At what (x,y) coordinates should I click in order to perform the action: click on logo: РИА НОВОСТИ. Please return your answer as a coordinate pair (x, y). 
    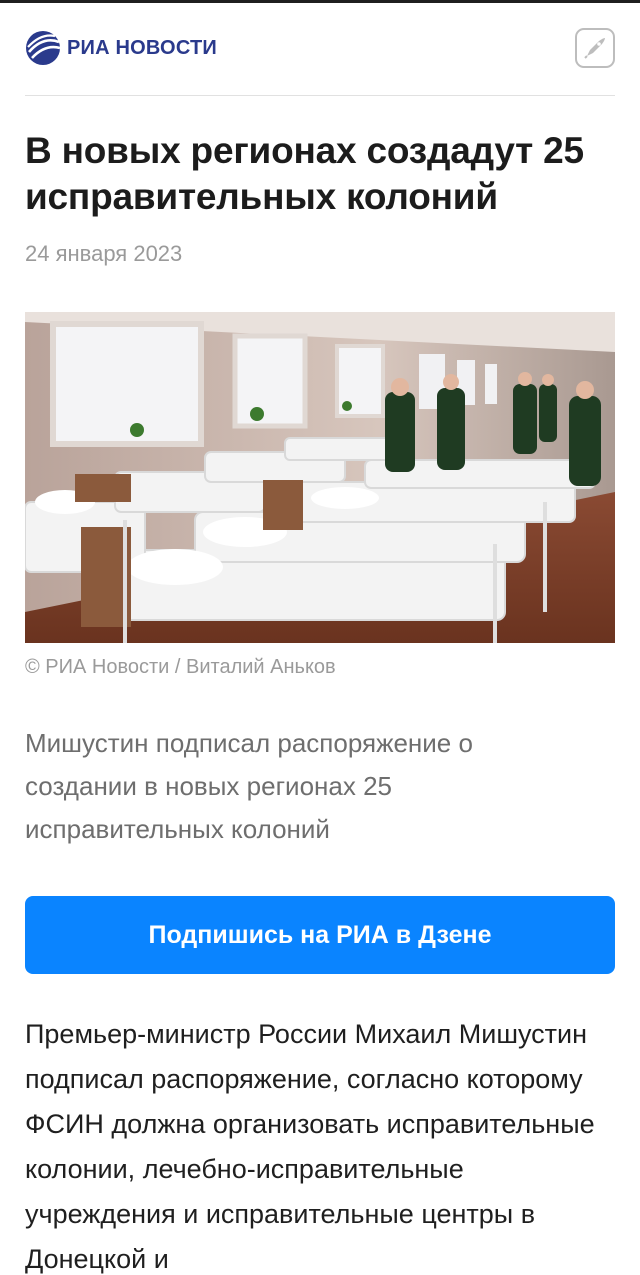
    Looking at the image, I should click on (121, 48).